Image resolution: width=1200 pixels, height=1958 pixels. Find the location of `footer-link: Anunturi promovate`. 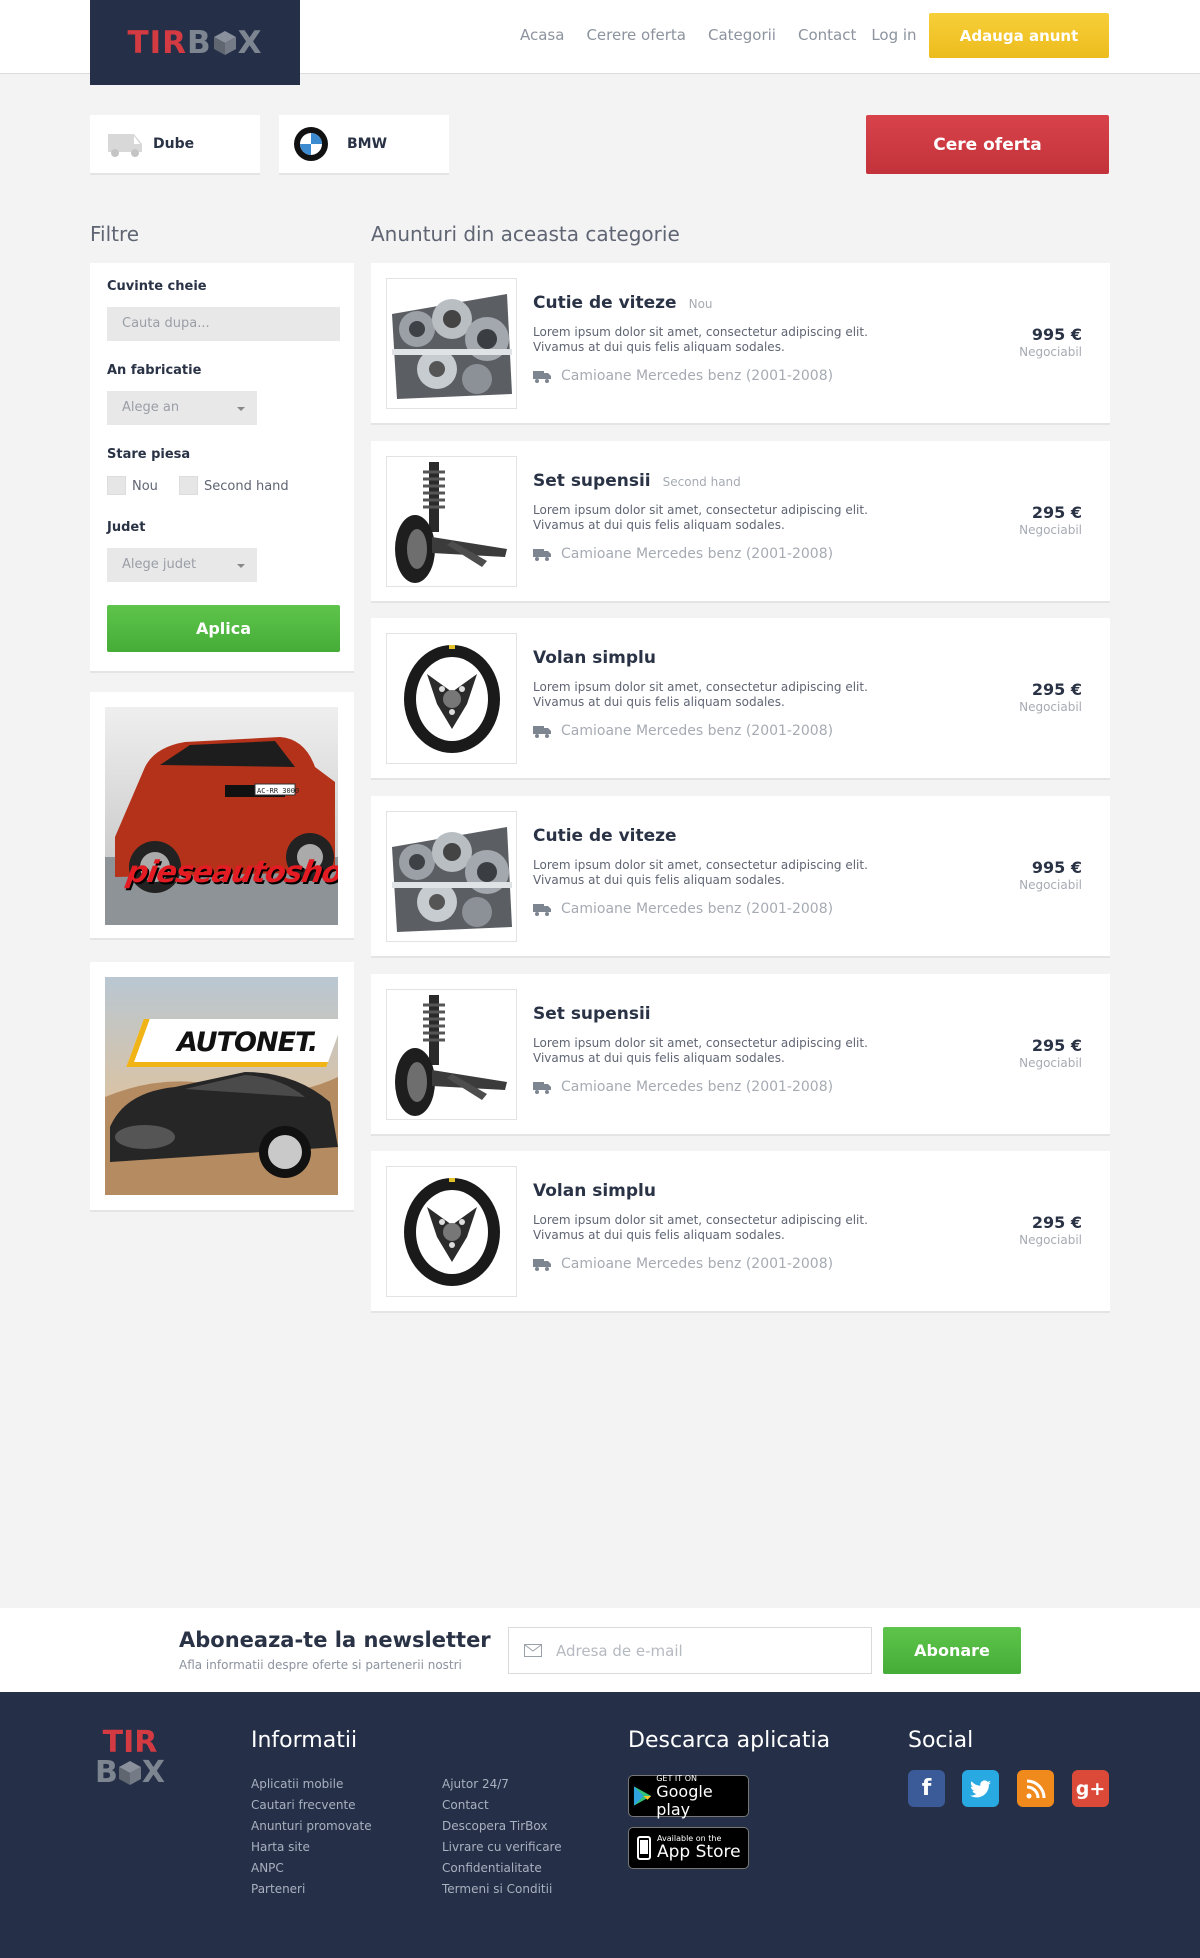

footer-link: Anunturi promovate is located at coordinates (311, 1826).